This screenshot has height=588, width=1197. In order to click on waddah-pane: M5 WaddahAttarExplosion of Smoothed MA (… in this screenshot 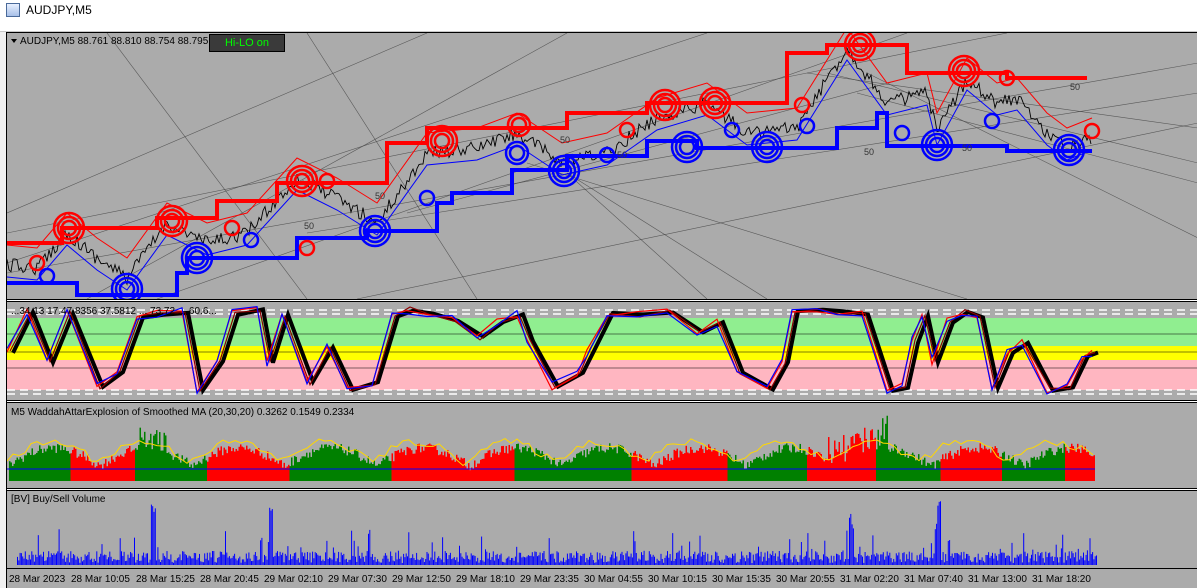, I will do `click(602, 445)`.